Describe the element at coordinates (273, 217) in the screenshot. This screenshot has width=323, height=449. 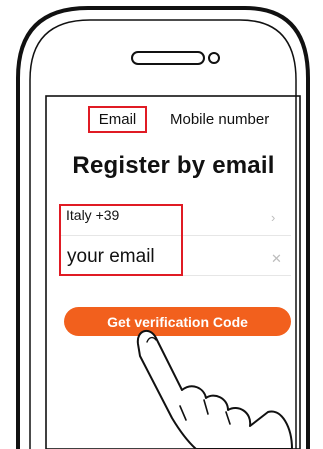
I see `chevron-right-icon: ›` at that location.